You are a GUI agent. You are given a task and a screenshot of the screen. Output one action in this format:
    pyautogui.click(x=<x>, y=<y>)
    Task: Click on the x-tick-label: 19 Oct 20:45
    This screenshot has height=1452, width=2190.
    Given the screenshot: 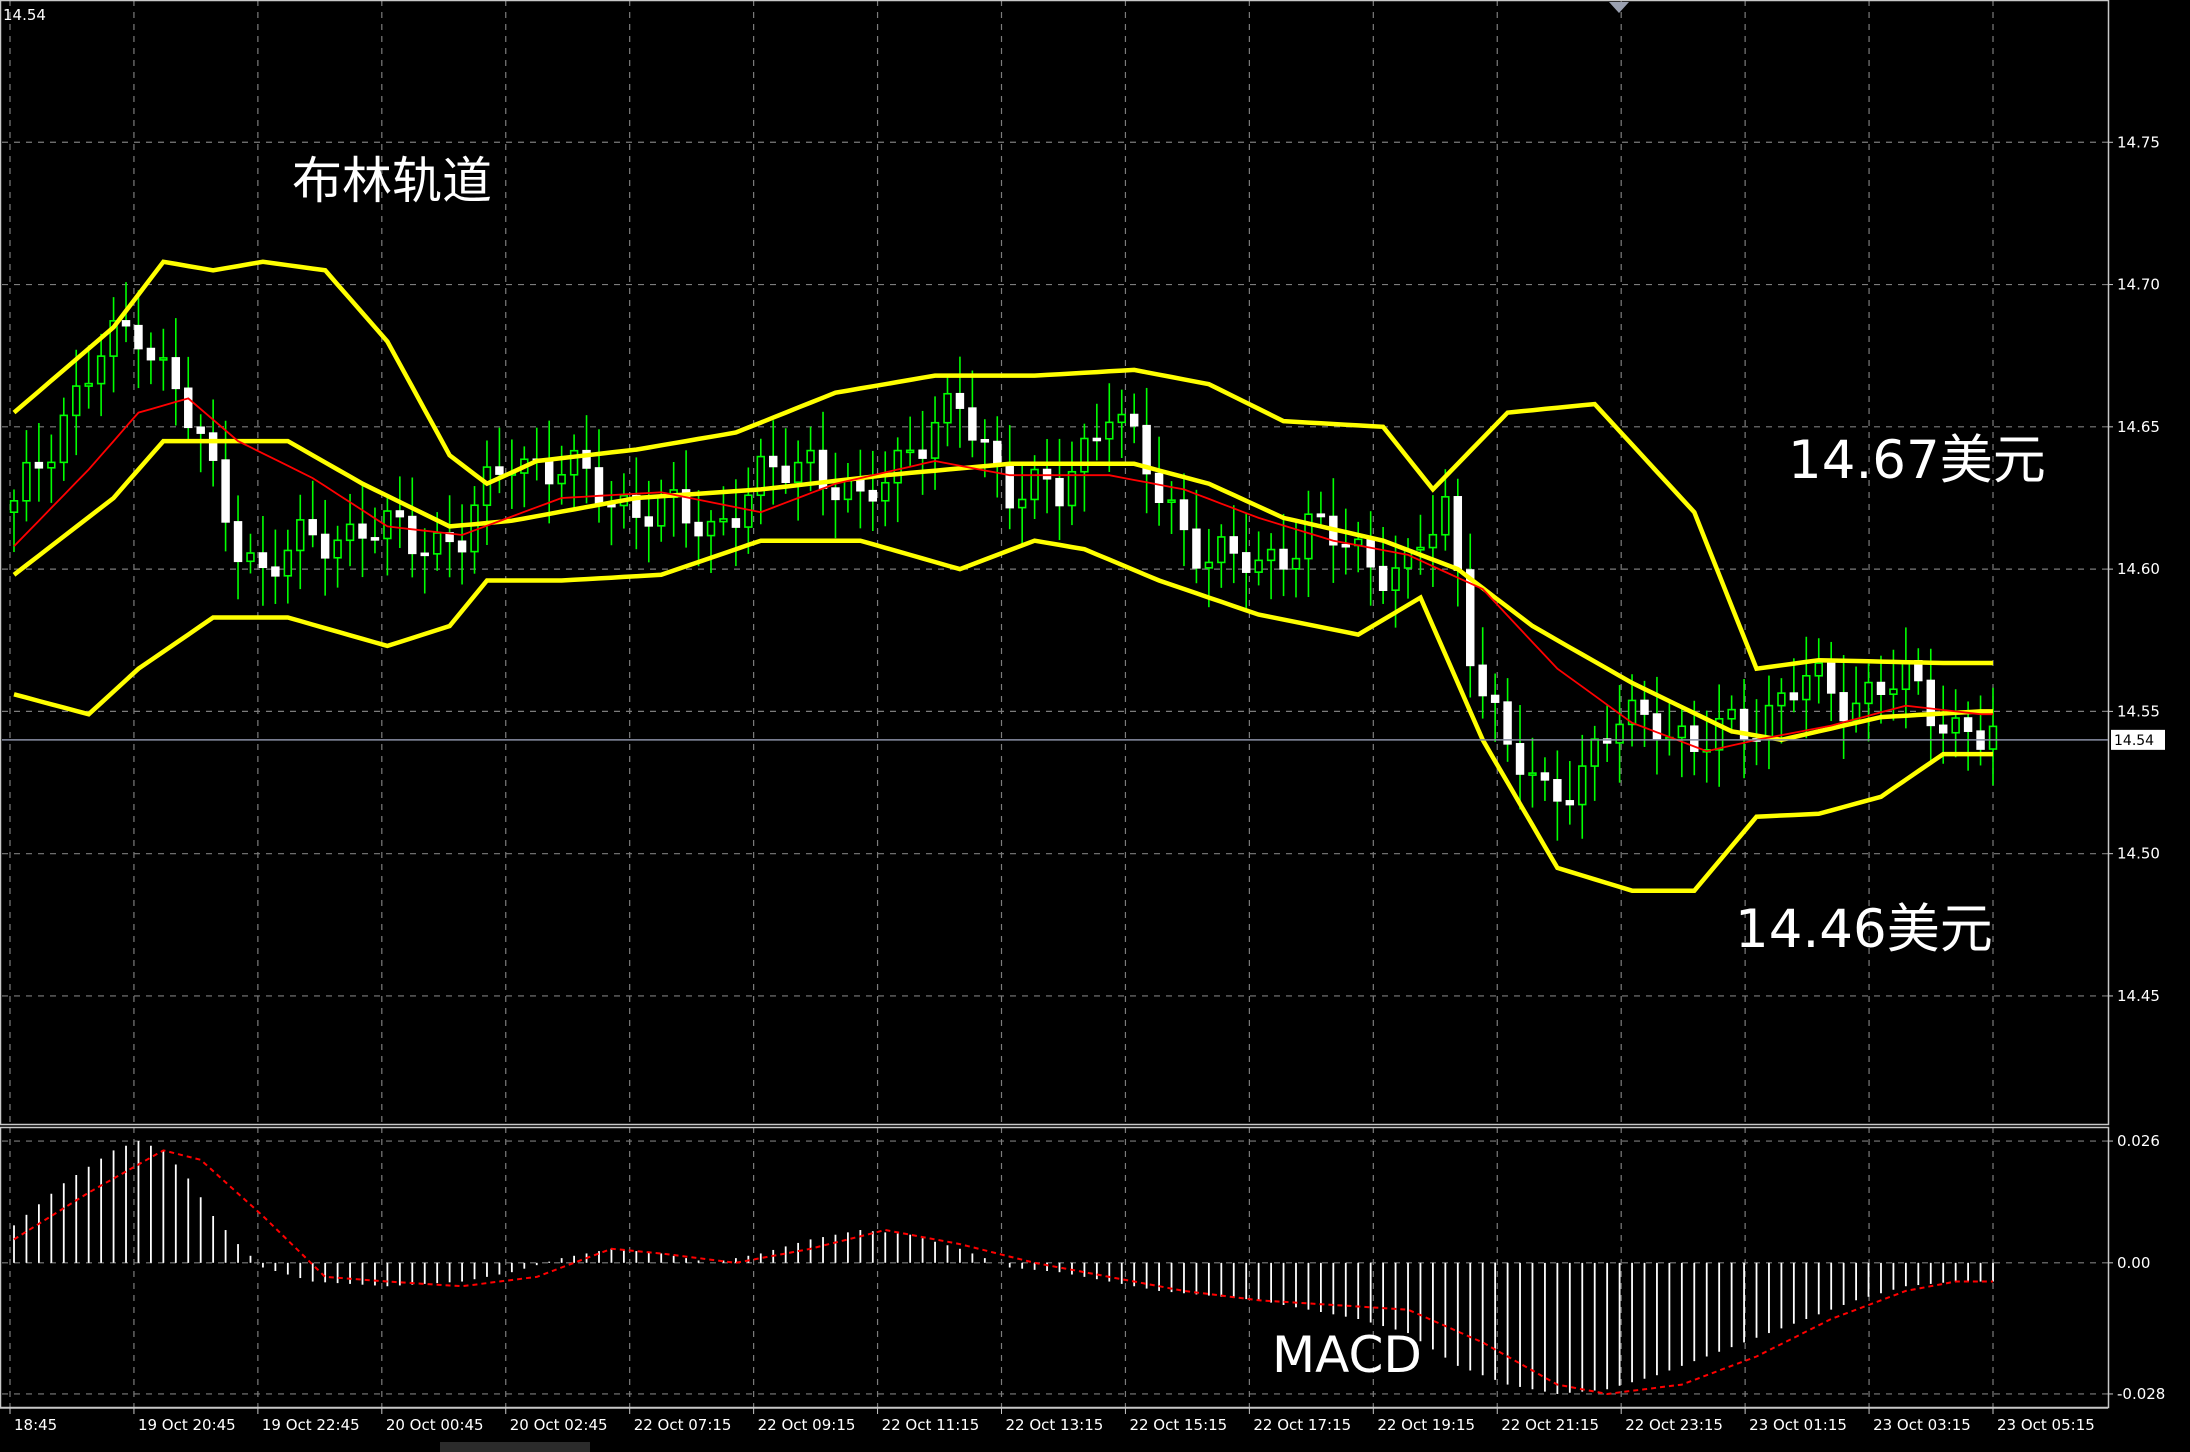 What is the action you would take?
    pyautogui.click(x=187, y=1425)
    